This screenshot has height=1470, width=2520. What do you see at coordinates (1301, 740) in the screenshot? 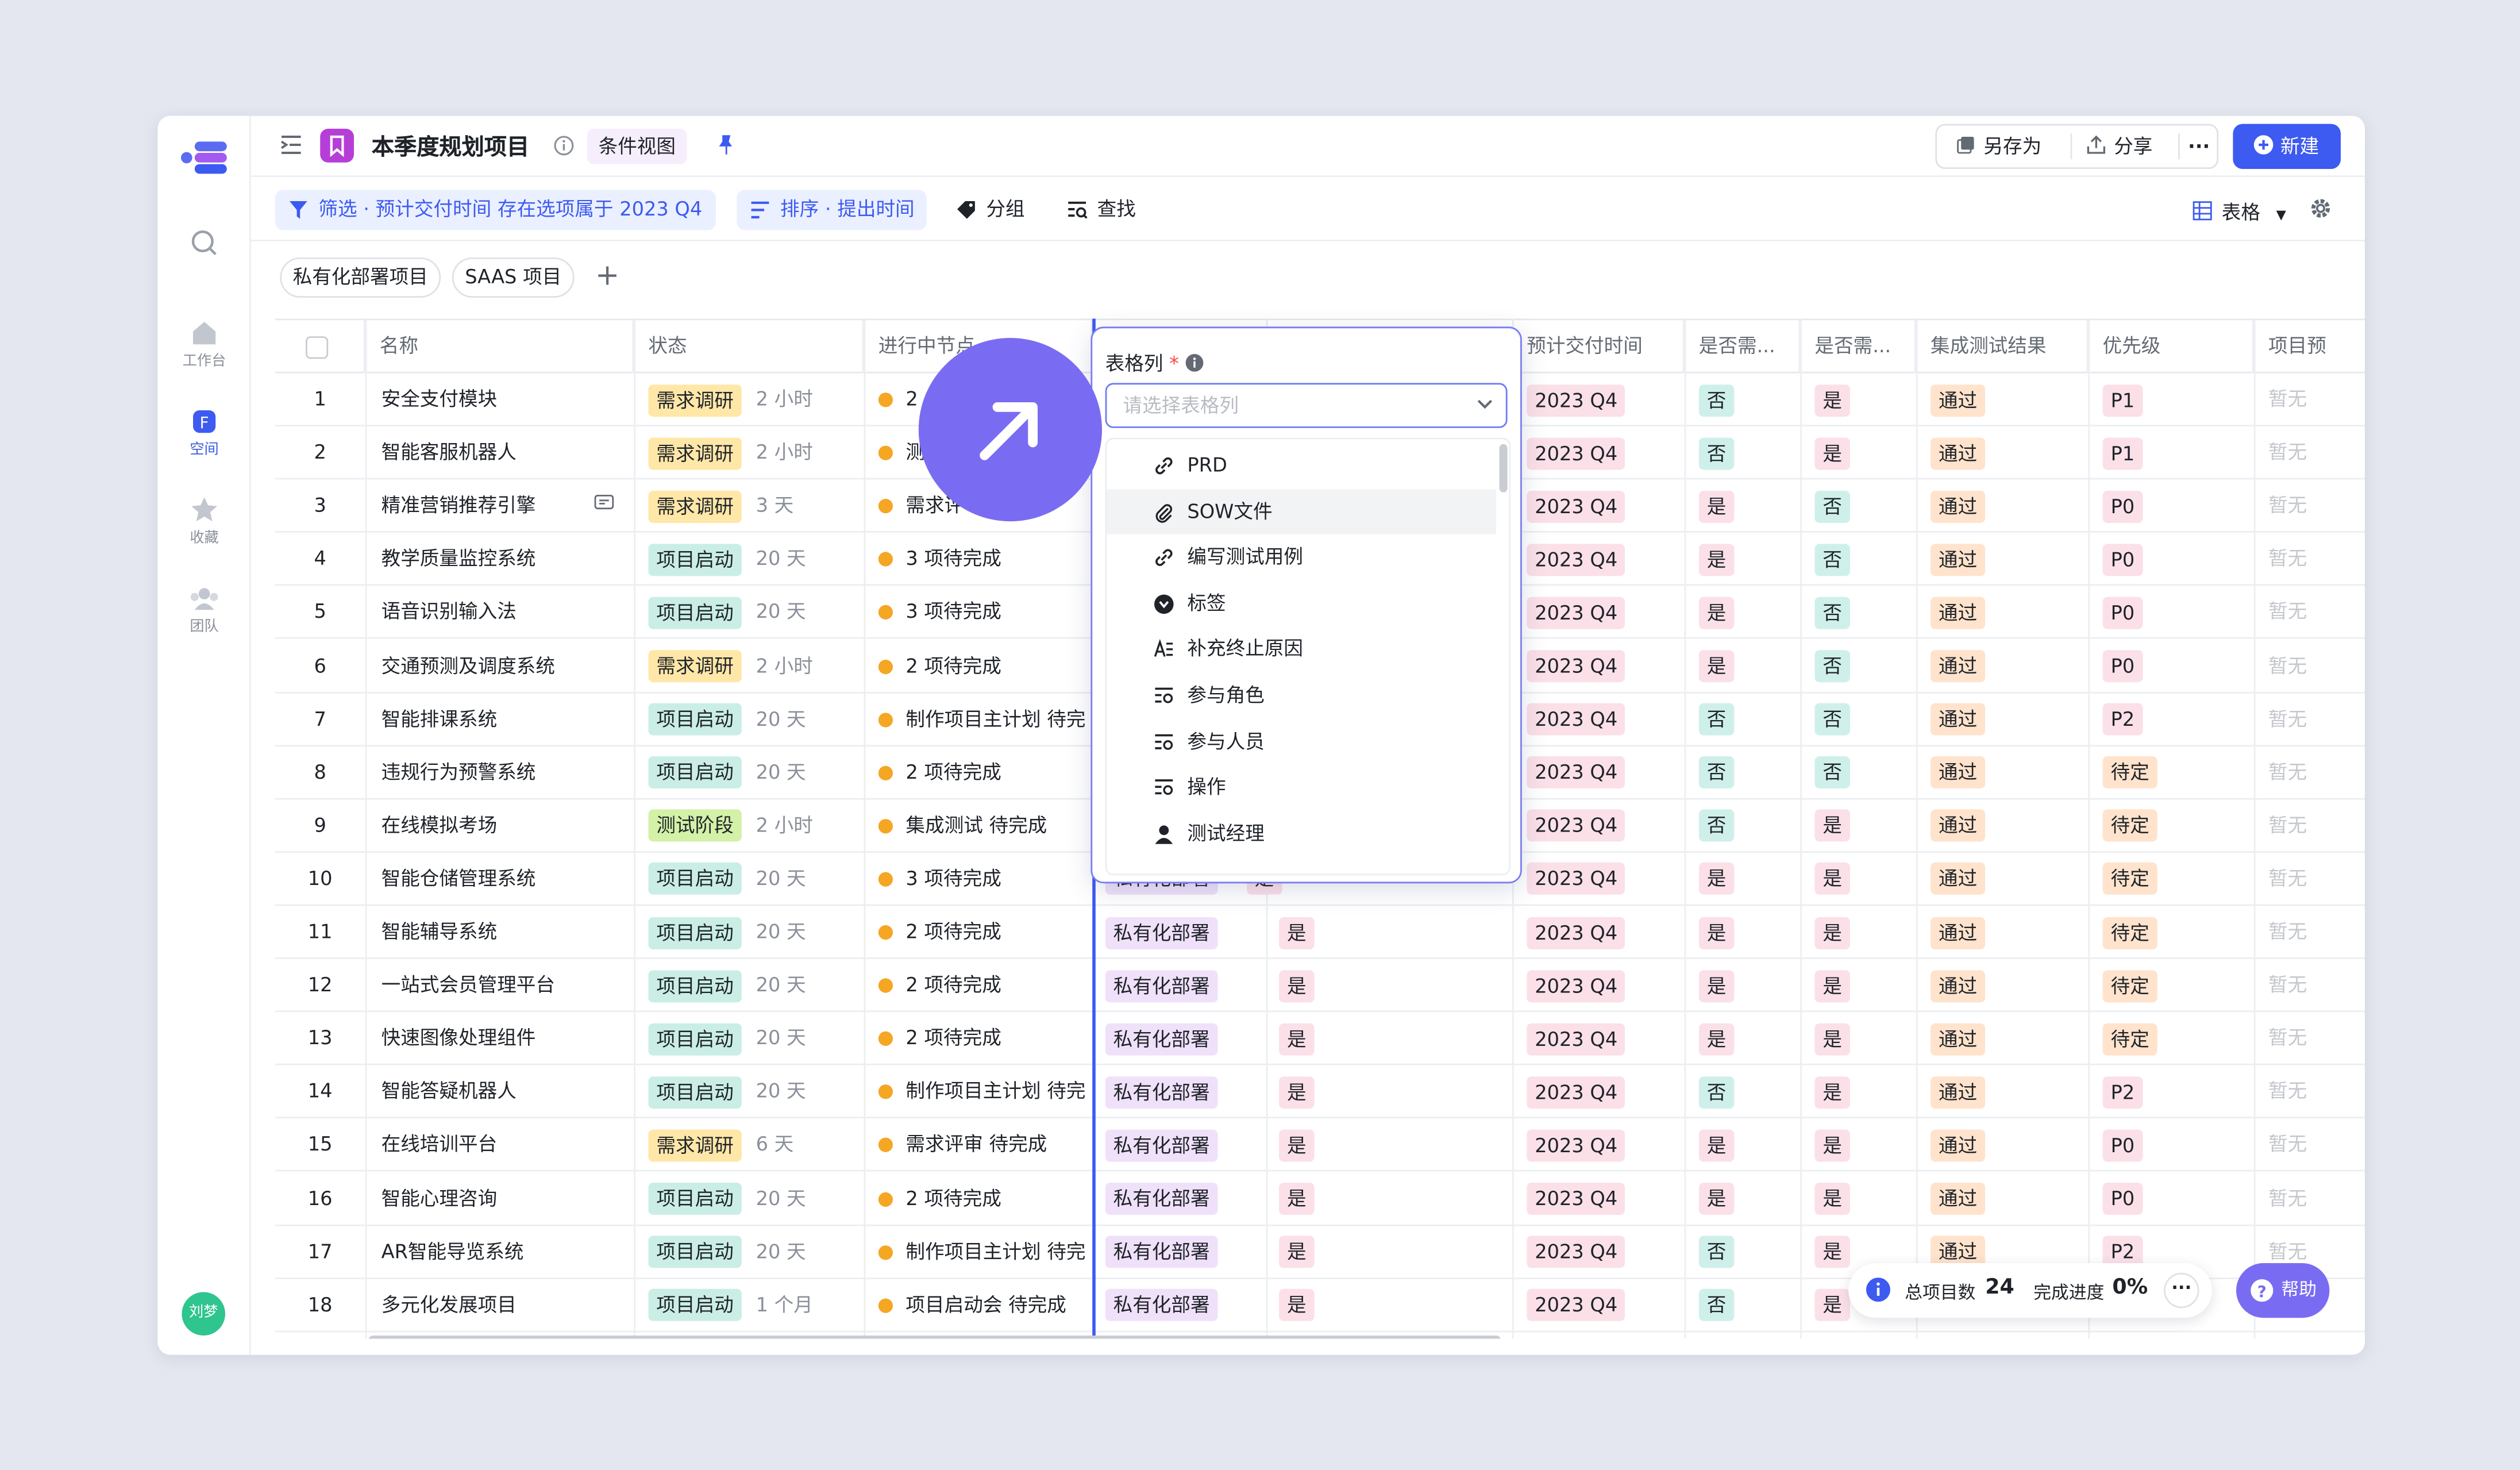
I see `column-option: 参与人员` at bounding box center [1301, 740].